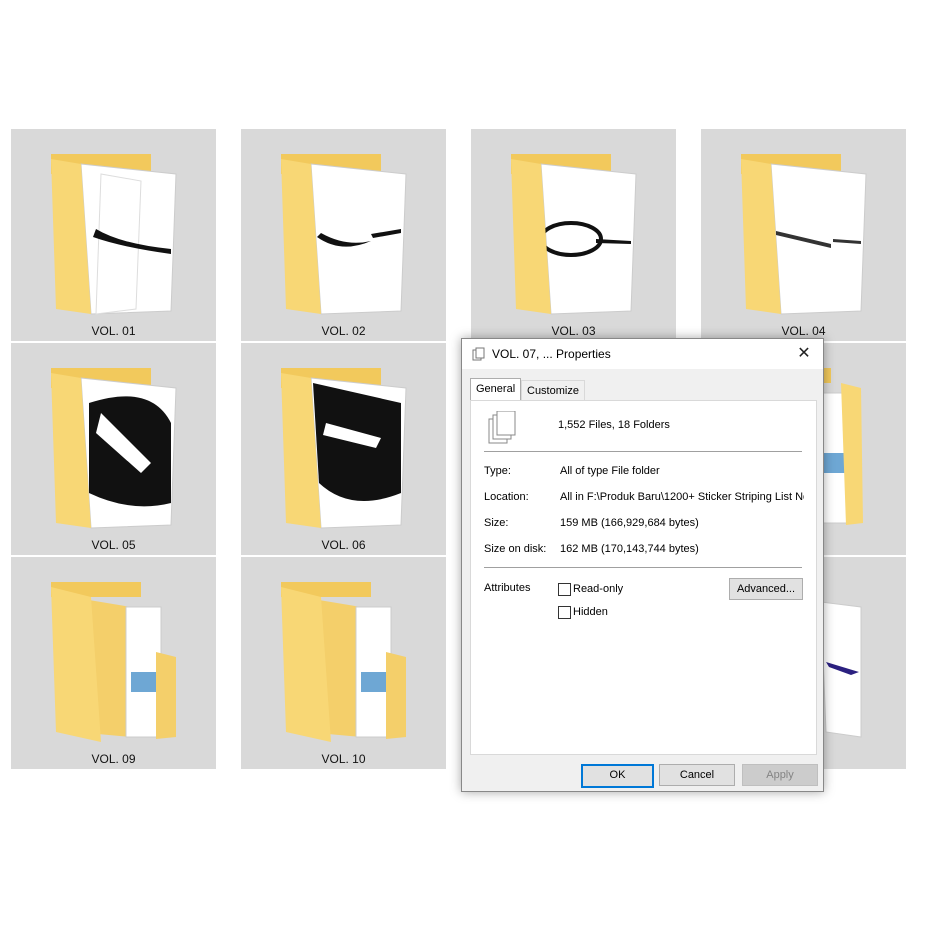  I want to click on size-value: 159 MB (166,929,684 bytes), so click(629, 523).